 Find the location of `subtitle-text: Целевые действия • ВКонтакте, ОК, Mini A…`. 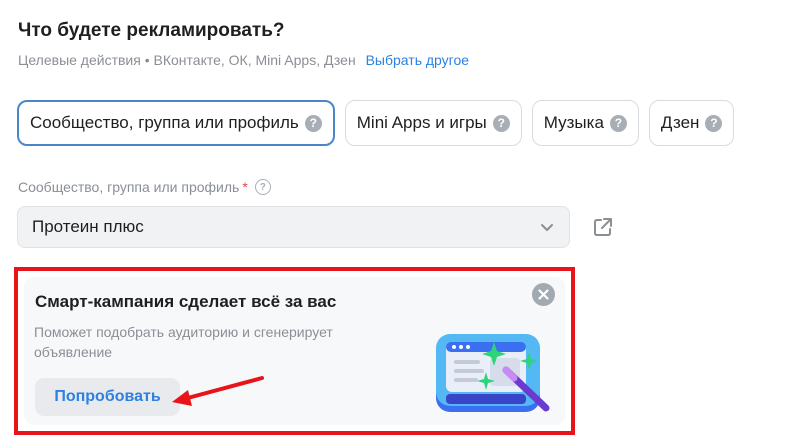

subtitle-text: Целевые действия • ВКонтакте, ОК, Mini A… is located at coordinates (187, 60).